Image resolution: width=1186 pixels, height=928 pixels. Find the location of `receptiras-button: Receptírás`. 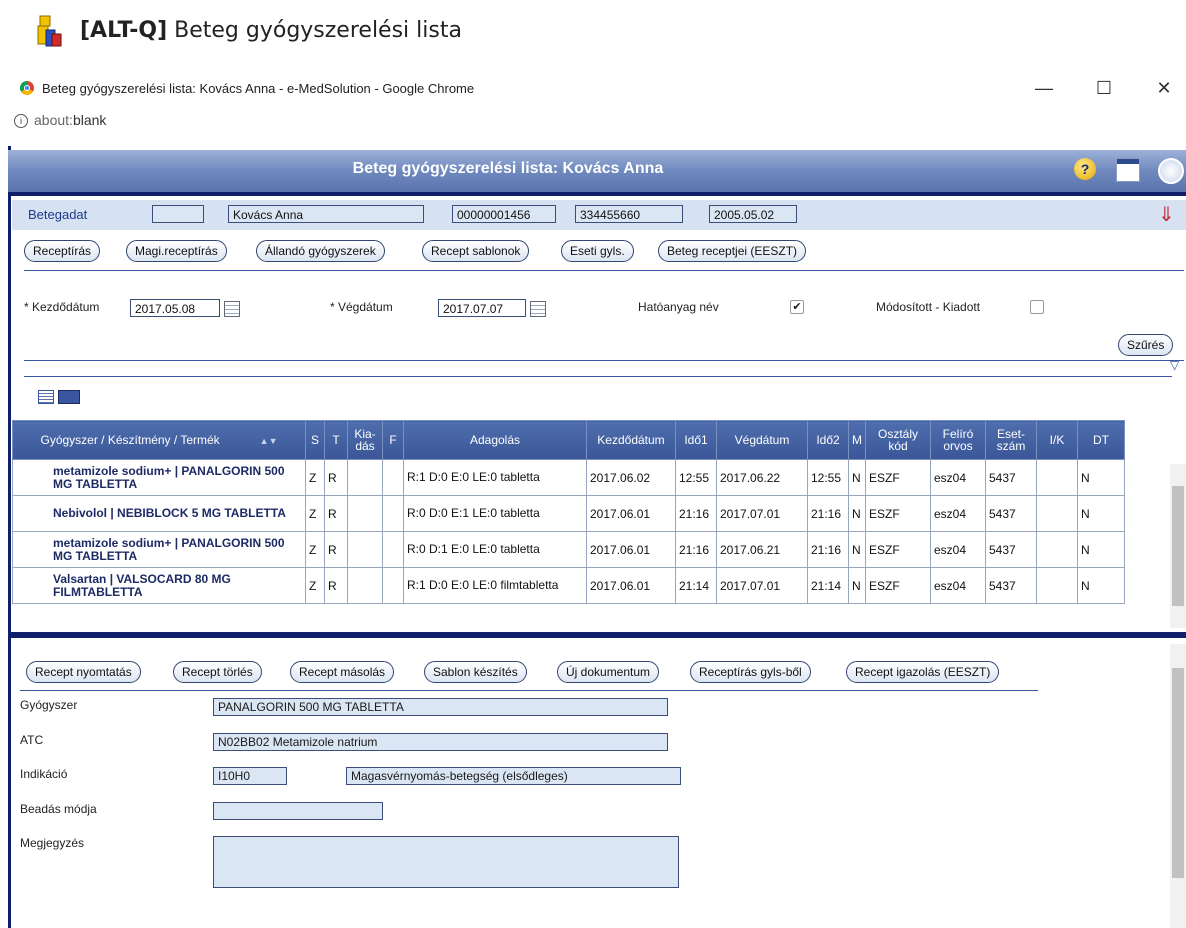

receptiras-button: Receptírás is located at coordinates (62, 251).